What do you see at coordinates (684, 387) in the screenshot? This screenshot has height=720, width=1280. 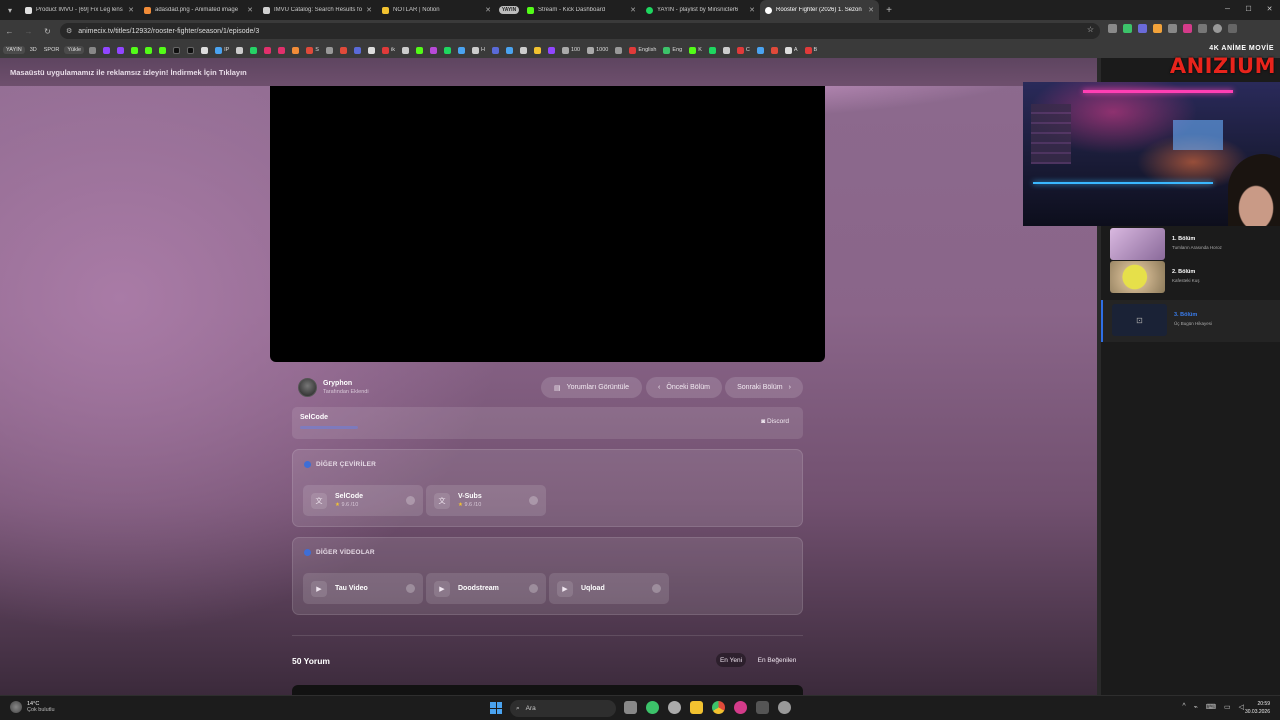 I see `previous-episode-button: ‹ Önceki Bölüm` at bounding box center [684, 387].